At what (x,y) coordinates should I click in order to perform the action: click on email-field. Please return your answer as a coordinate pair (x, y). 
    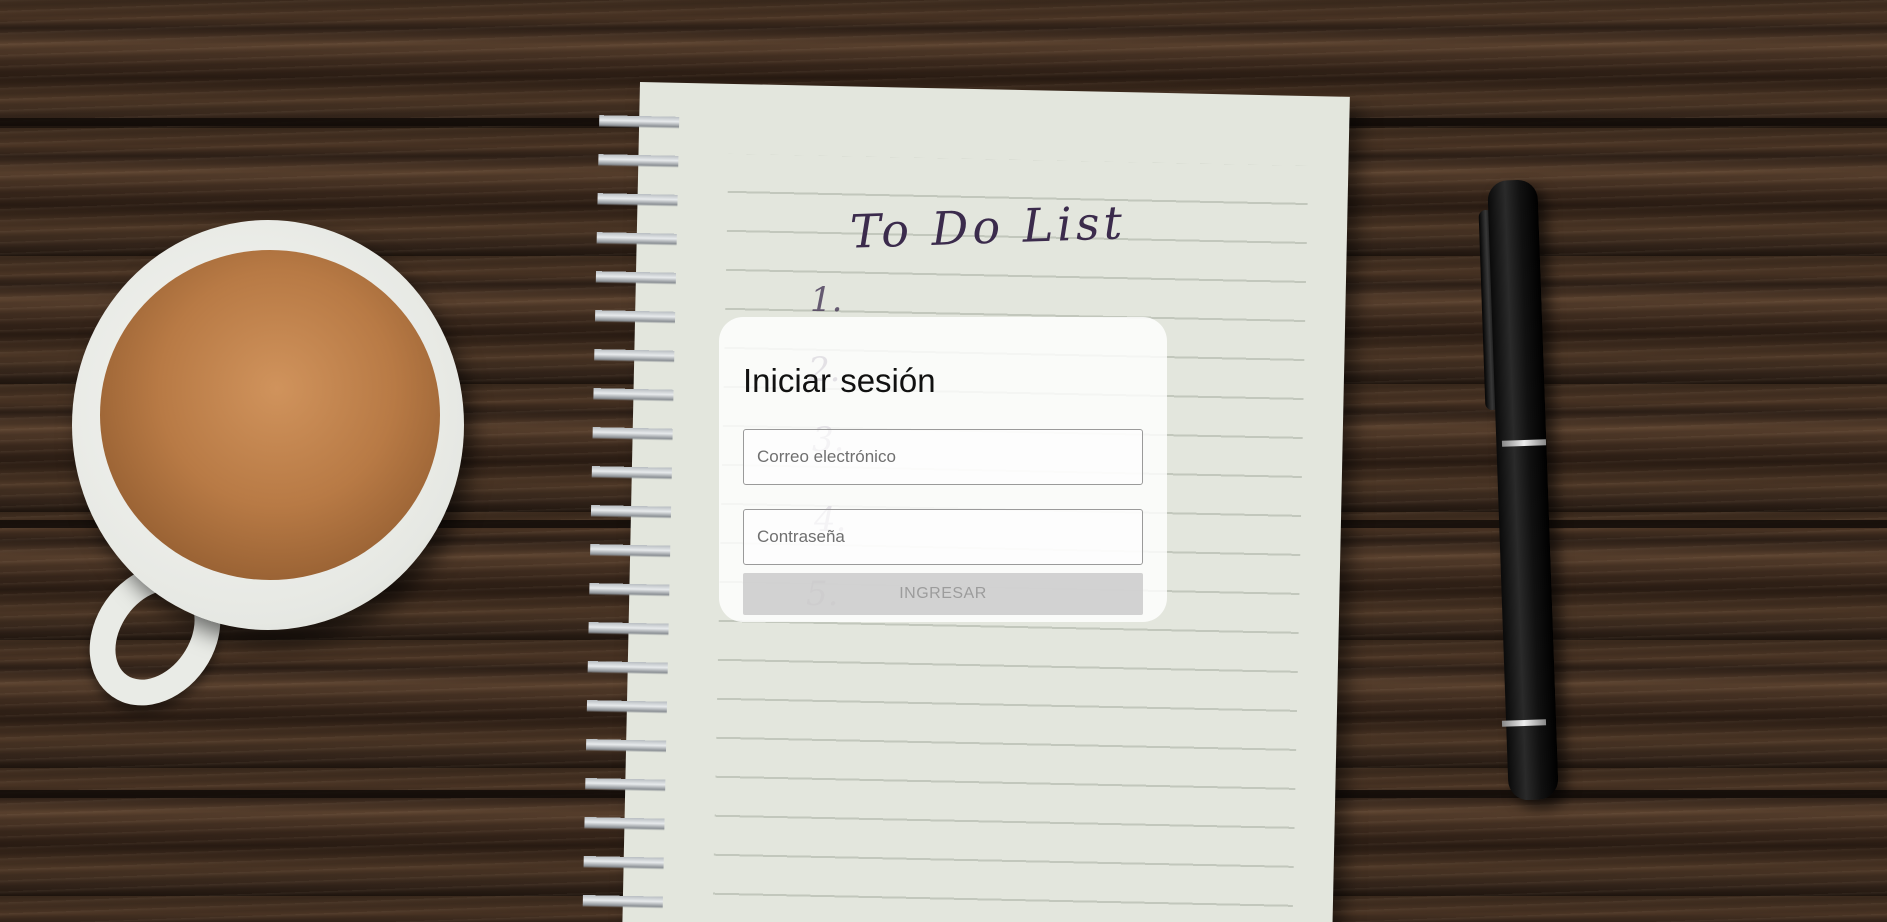
    Looking at the image, I should click on (943, 457).